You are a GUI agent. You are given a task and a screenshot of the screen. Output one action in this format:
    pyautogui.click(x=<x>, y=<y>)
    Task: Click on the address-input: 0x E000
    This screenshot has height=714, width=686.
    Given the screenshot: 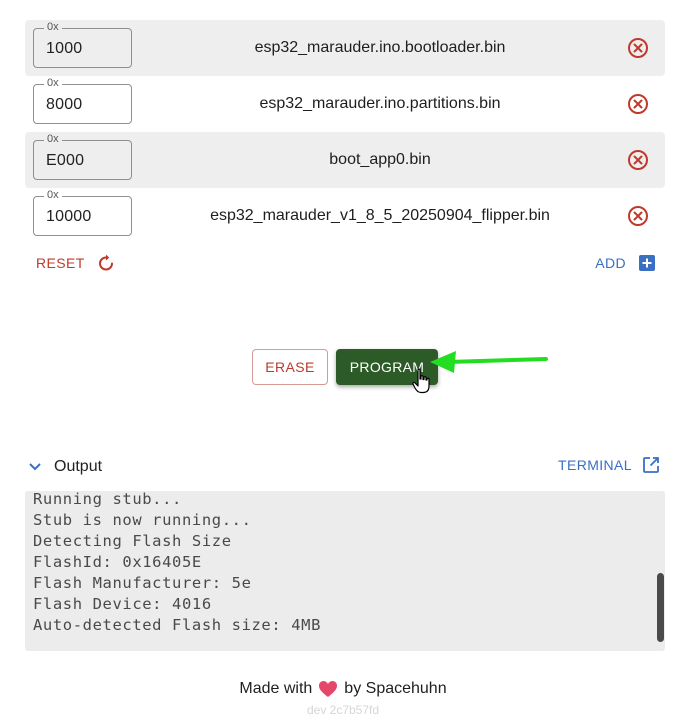 What is the action you would take?
    pyautogui.click(x=82, y=156)
    